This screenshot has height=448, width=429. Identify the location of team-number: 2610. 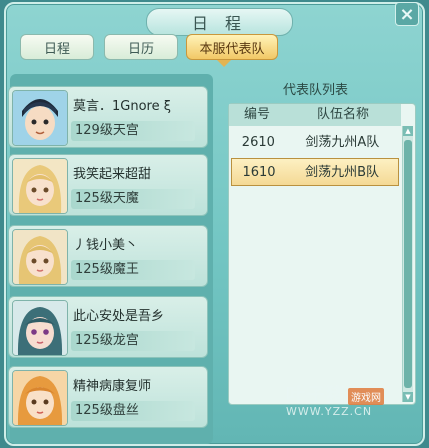
(258, 142).